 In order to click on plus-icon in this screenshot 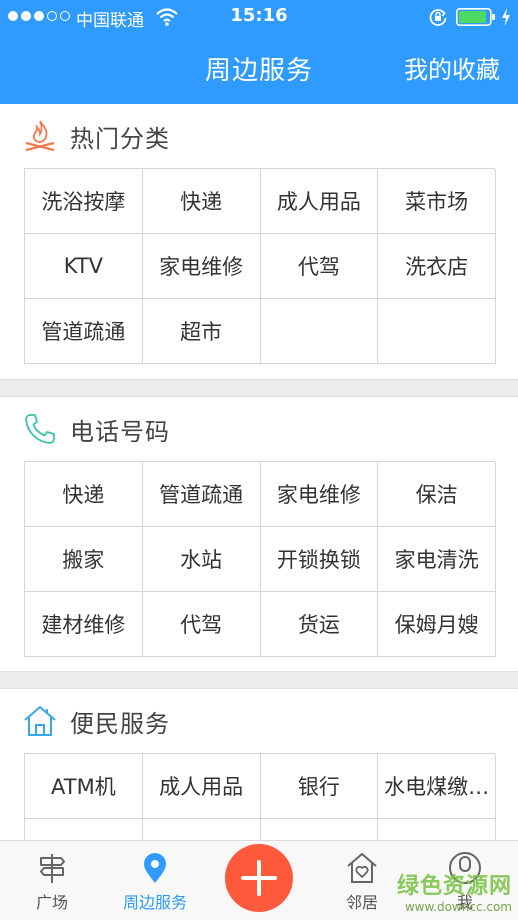, I will do `click(259, 878)`.